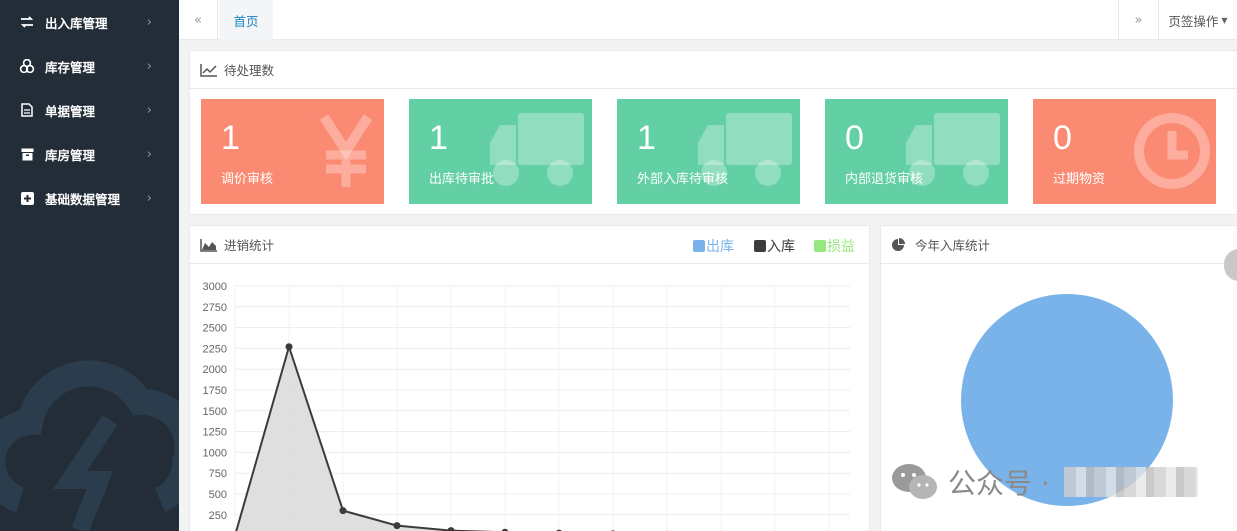  What do you see at coordinates (27, 66) in the screenshot?
I see `cubes-icon` at bounding box center [27, 66].